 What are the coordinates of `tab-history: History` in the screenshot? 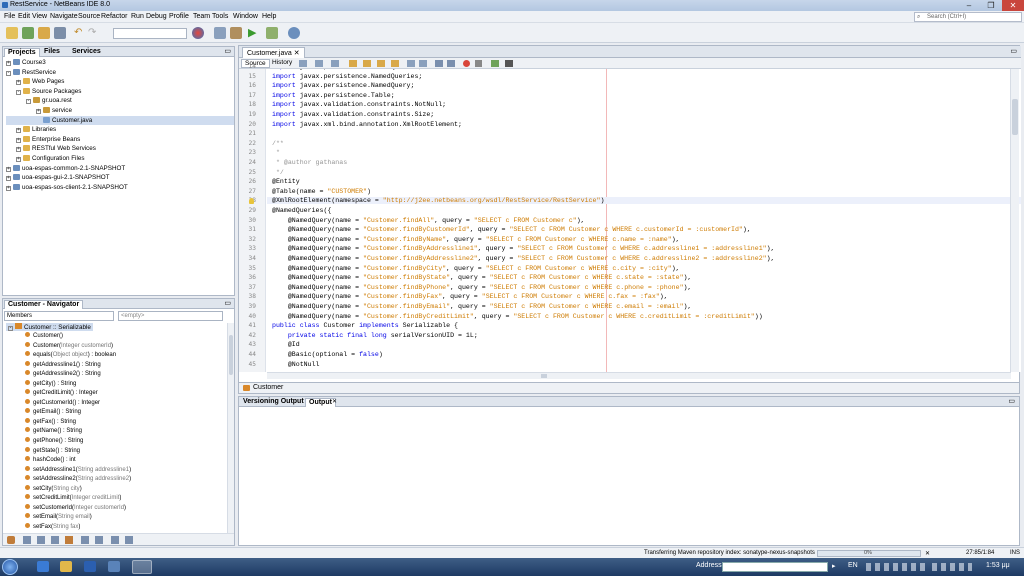 It's located at (282, 62).